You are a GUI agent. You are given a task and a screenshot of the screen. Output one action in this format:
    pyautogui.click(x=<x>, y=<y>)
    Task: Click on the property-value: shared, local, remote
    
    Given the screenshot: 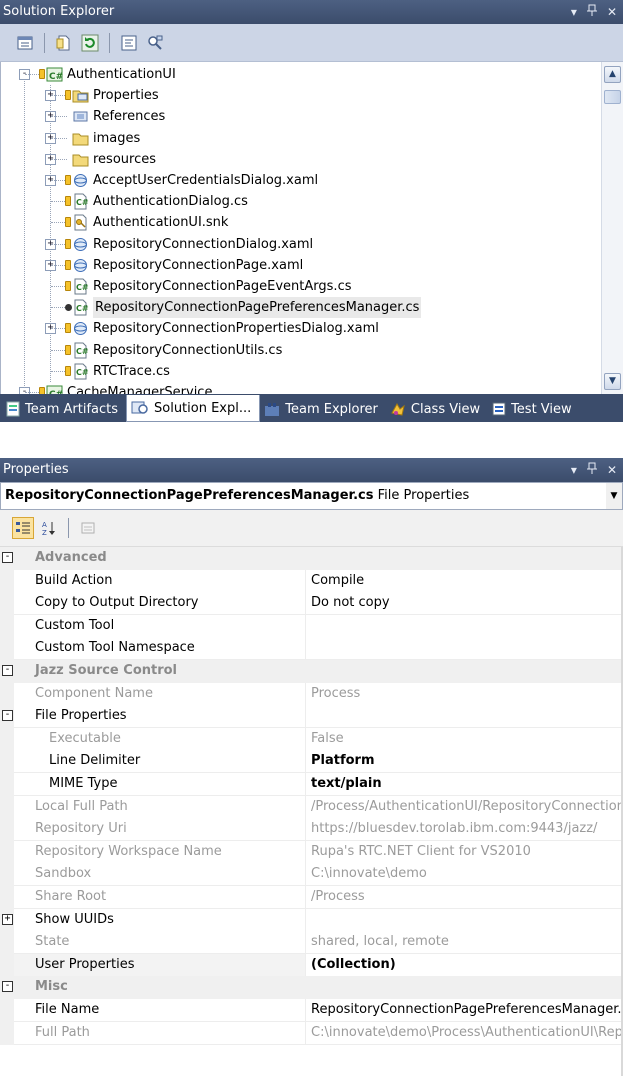 What is the action you would take?
    pyautogui.click(x=464, y=943)
    